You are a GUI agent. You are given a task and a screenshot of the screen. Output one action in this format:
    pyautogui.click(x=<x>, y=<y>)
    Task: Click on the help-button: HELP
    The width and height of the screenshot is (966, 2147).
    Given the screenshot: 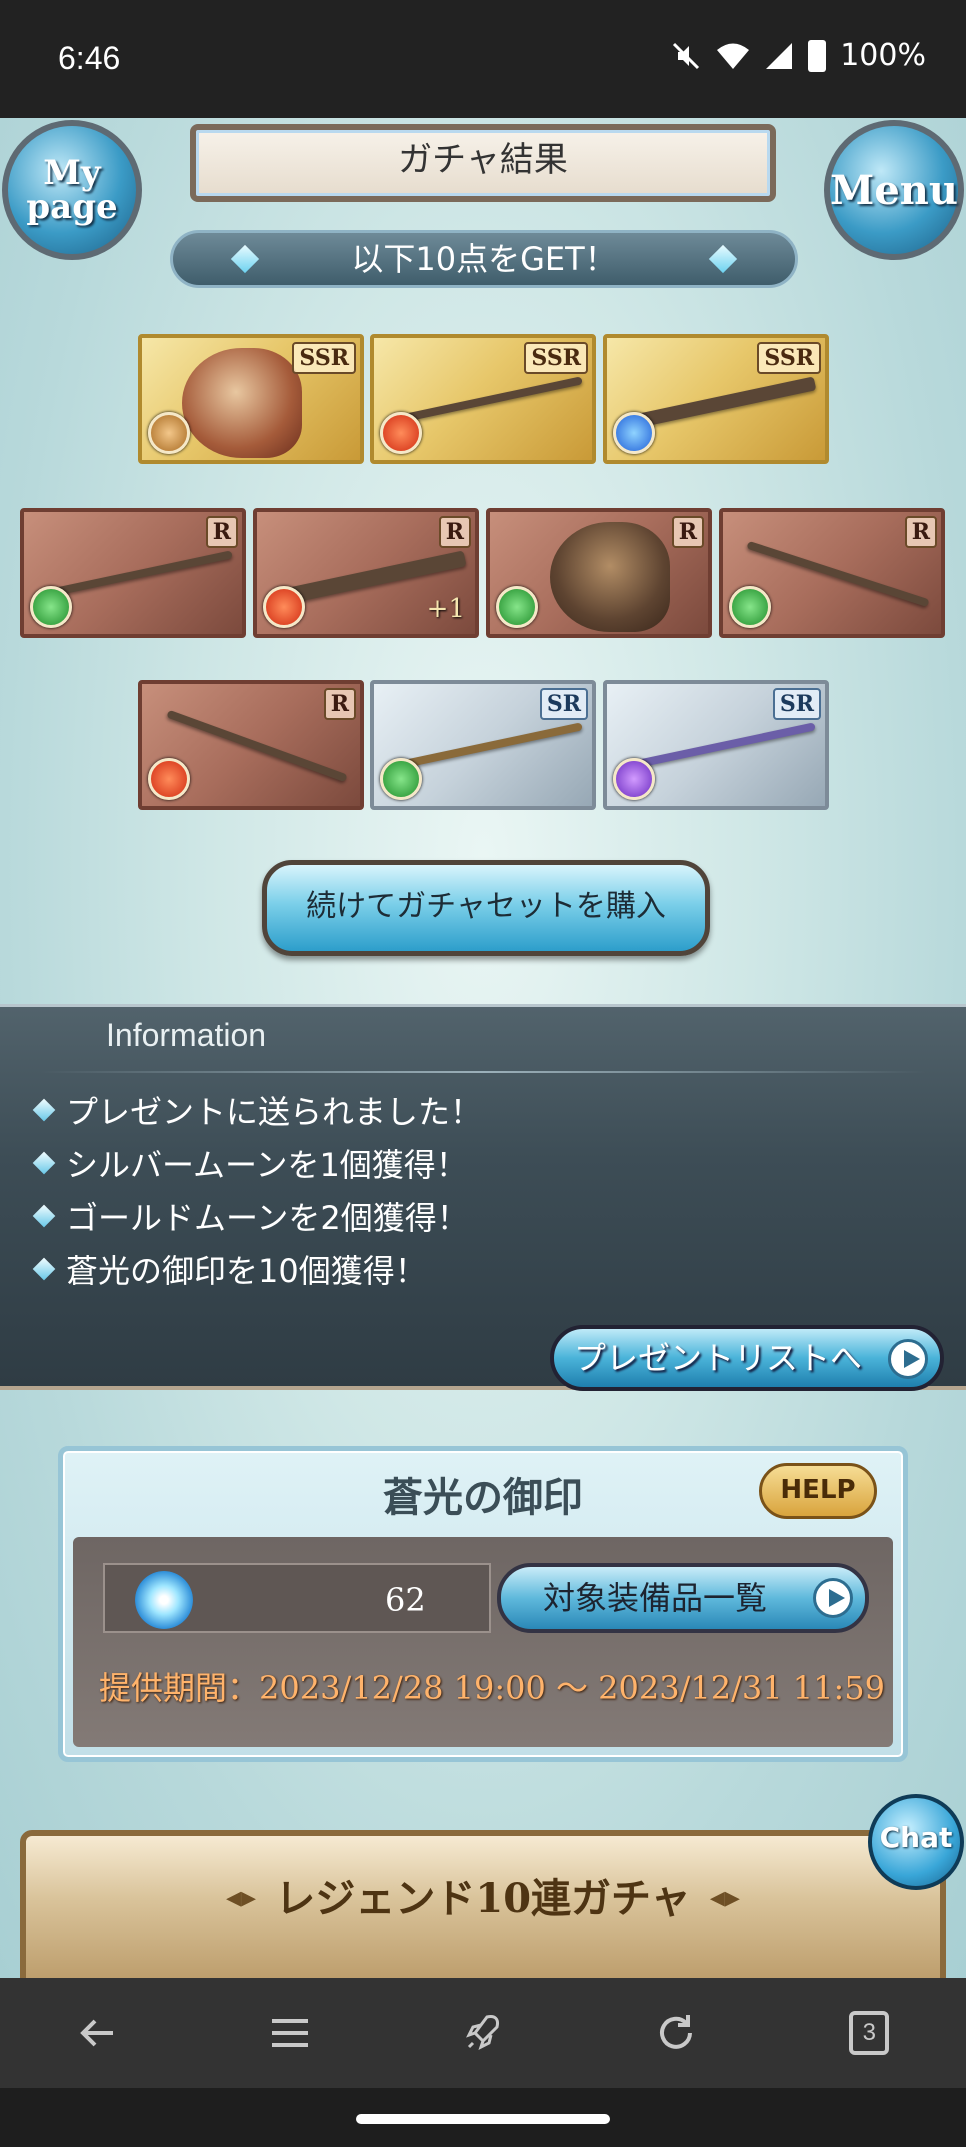 What is the action you would take?
    pyautogui.click(x=818, y=1491)
    